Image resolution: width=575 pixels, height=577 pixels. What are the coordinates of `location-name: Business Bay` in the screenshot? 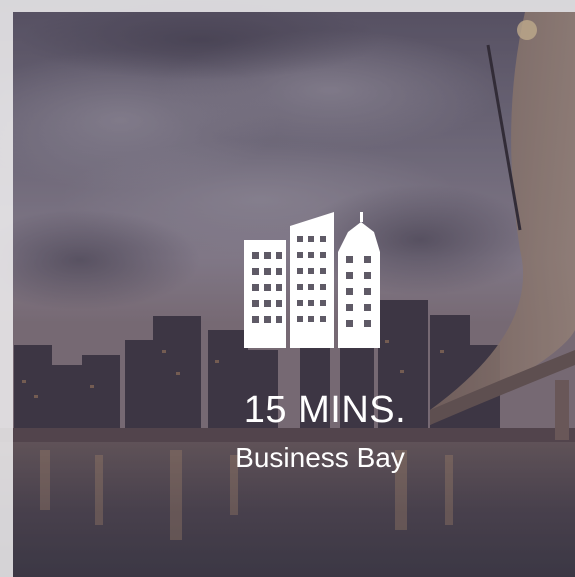 It's located at (320, 457).